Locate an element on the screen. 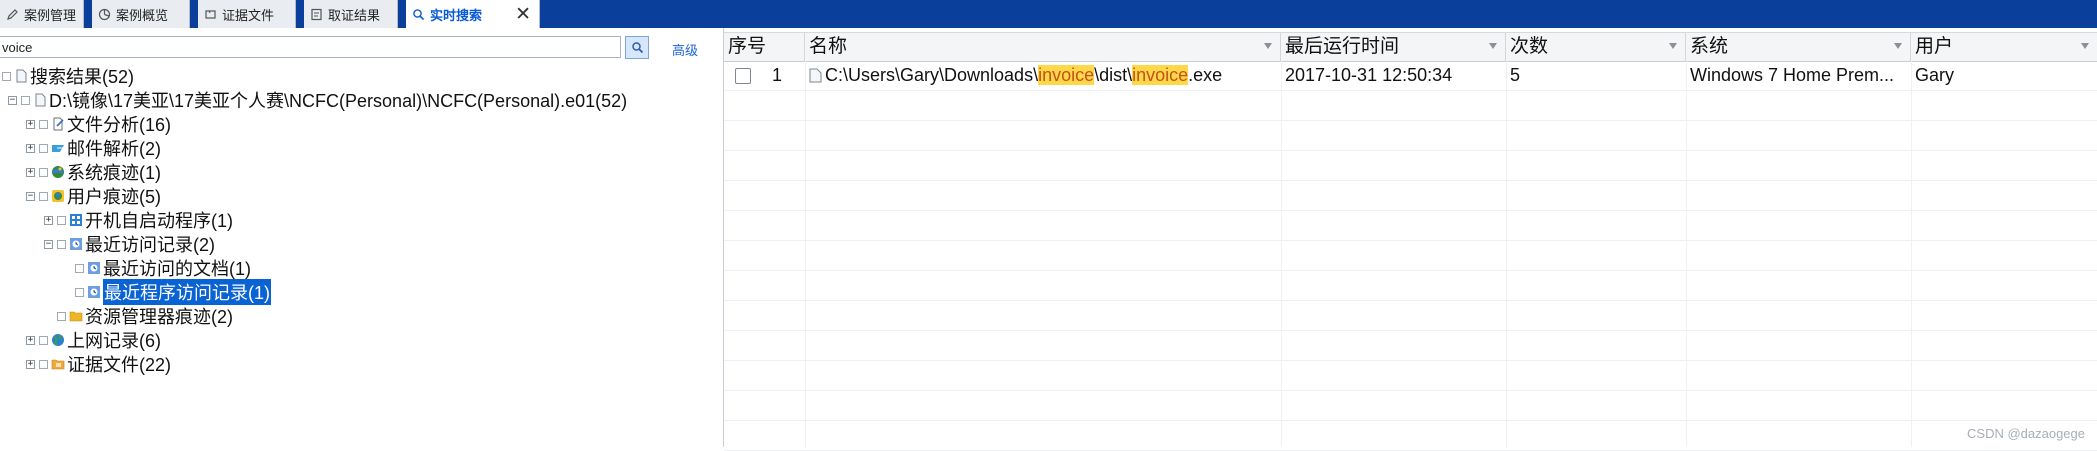  search-input is located at coordinates (310, 47).